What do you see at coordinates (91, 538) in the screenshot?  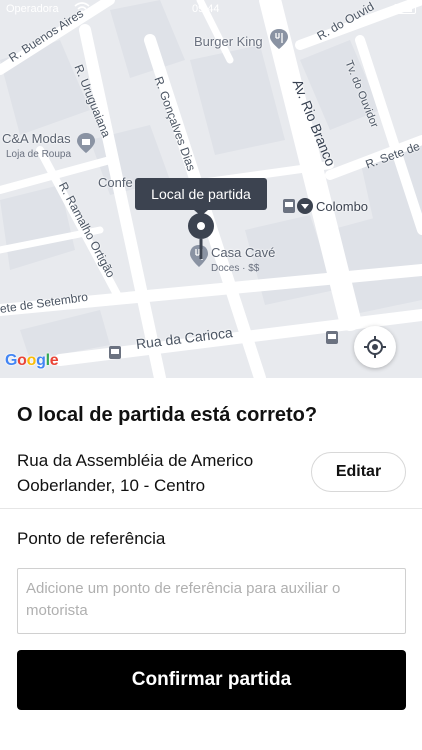 I see `reference-label: Ponto de referência` at bounding box center [91, 538].